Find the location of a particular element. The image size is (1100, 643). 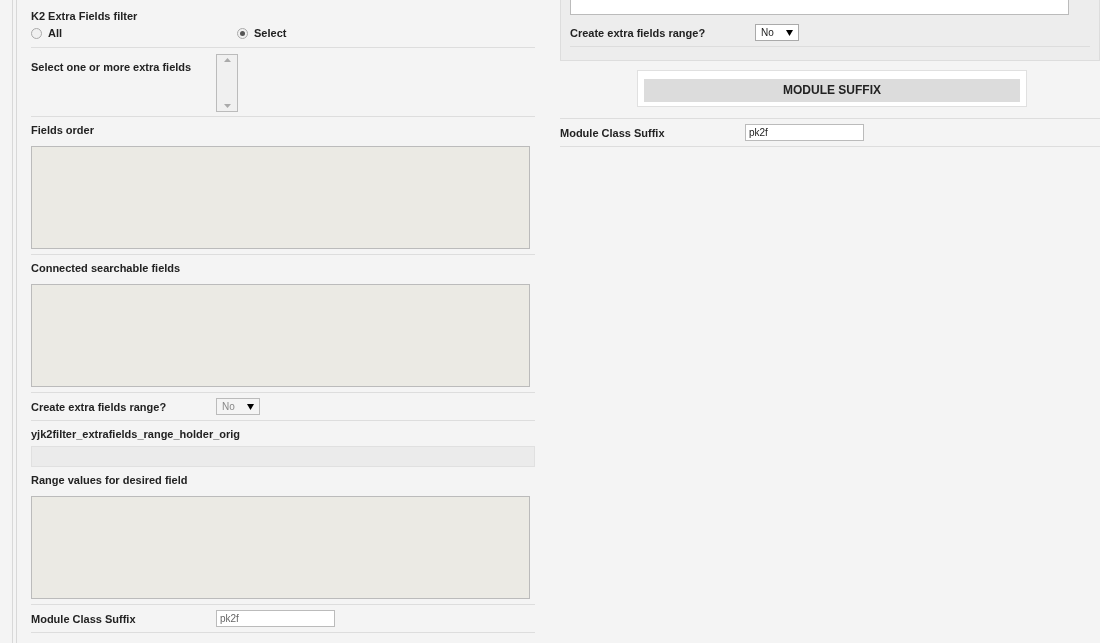

radio-option: Select is located at coordinates (340, 33).